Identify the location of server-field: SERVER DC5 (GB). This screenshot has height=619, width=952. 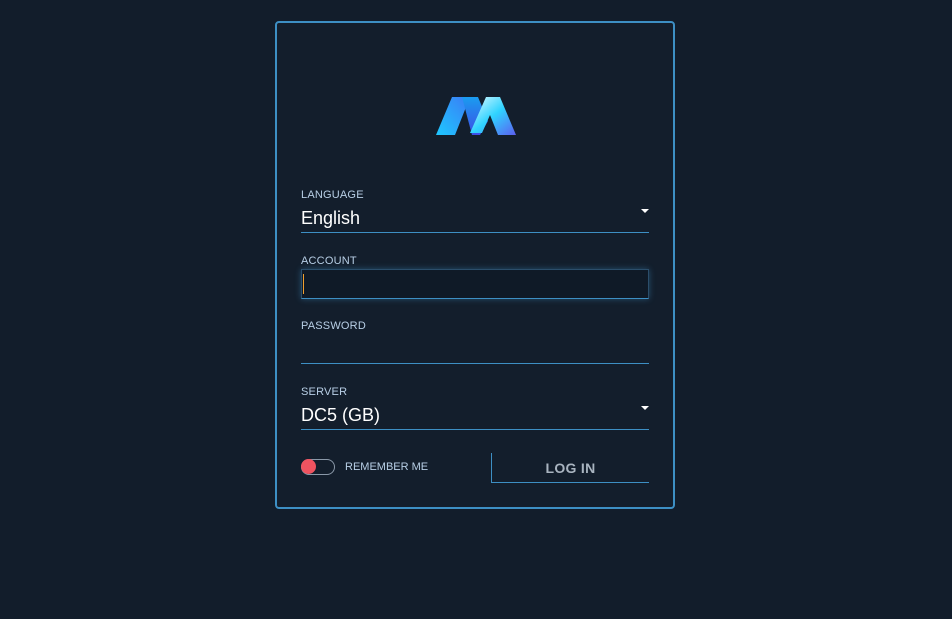
(475, 408).